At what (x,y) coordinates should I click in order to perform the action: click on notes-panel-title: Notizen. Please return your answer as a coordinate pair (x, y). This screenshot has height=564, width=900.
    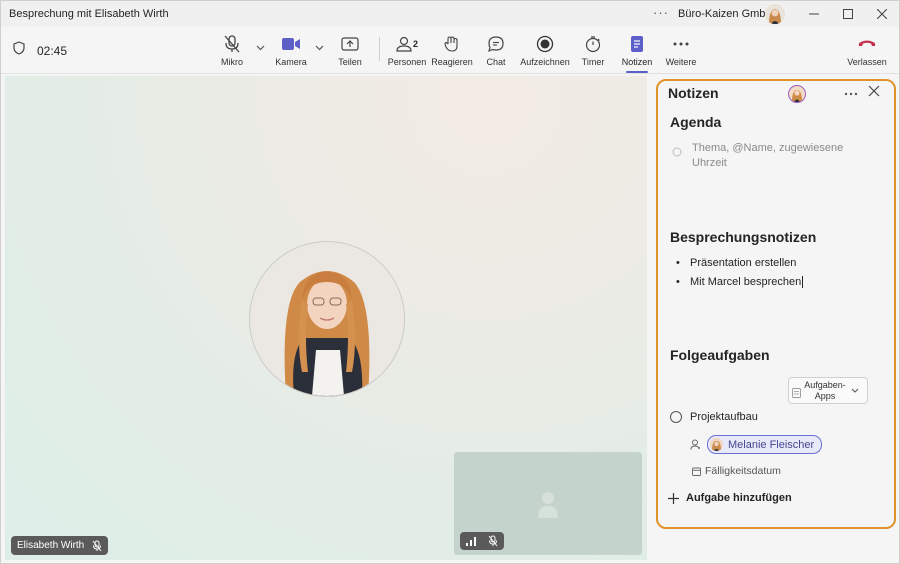
    Looking at the image, I should click on (693, 93).